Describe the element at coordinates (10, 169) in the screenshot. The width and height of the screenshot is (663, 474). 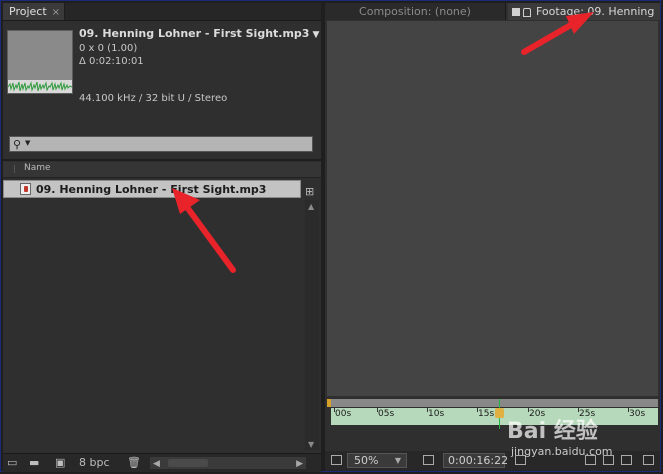
I see `label-column-icon` at that location.